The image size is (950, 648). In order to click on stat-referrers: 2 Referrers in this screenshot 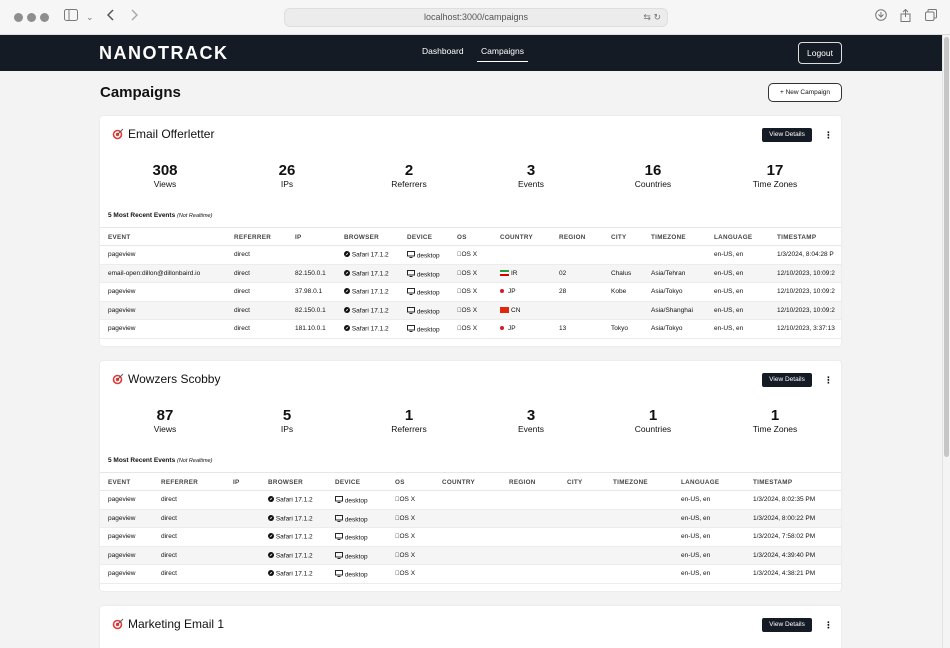, I will do `click(409, 176)`.